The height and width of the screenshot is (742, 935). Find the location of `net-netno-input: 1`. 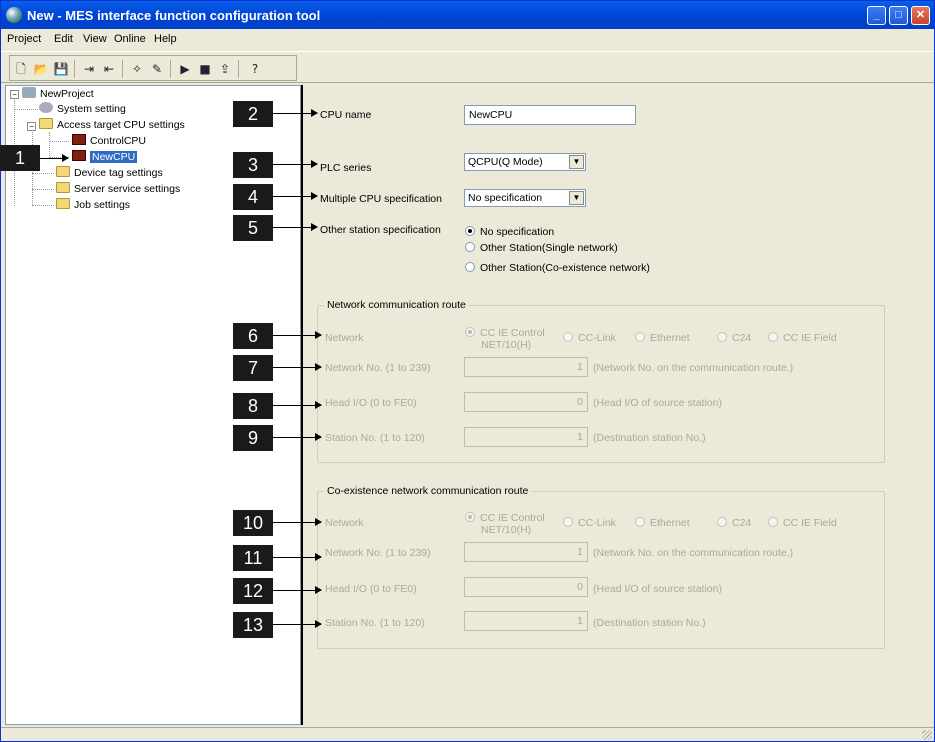

net-netno-input: 1 is located at coordinates (526, 367).